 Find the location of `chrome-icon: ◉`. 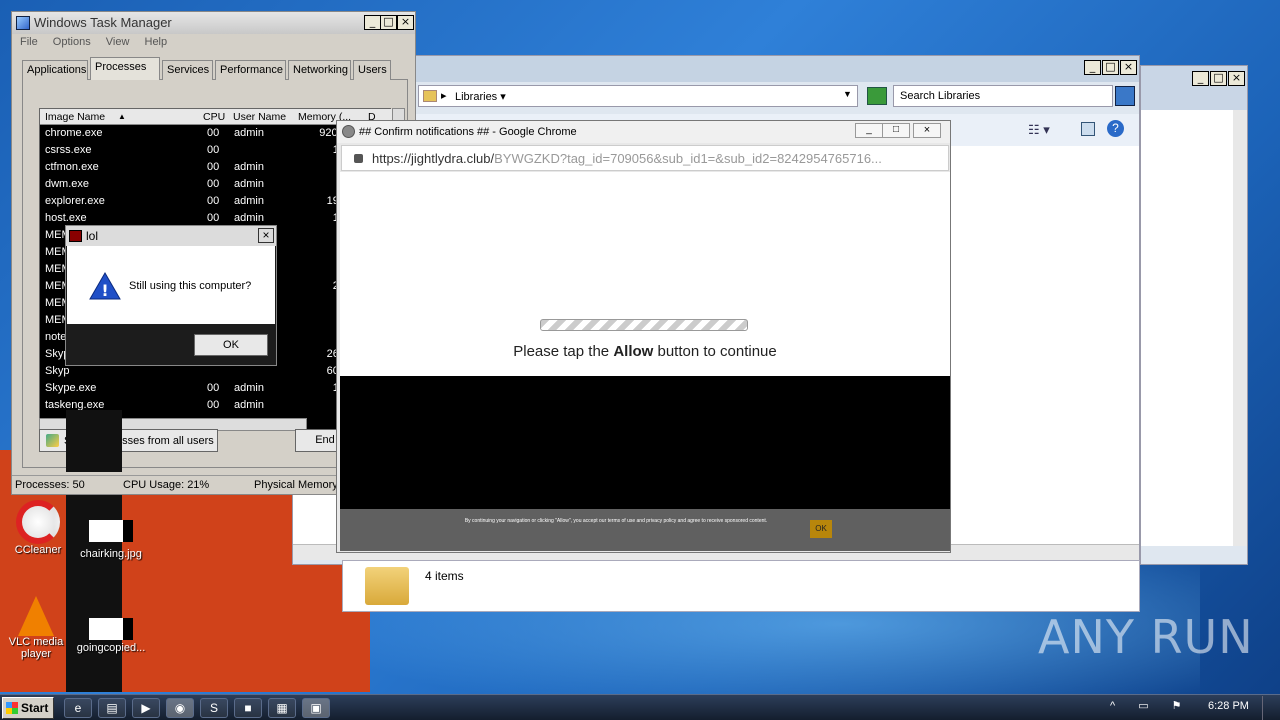

chrome-icon: ◉ is located at coordinates (180, 708).